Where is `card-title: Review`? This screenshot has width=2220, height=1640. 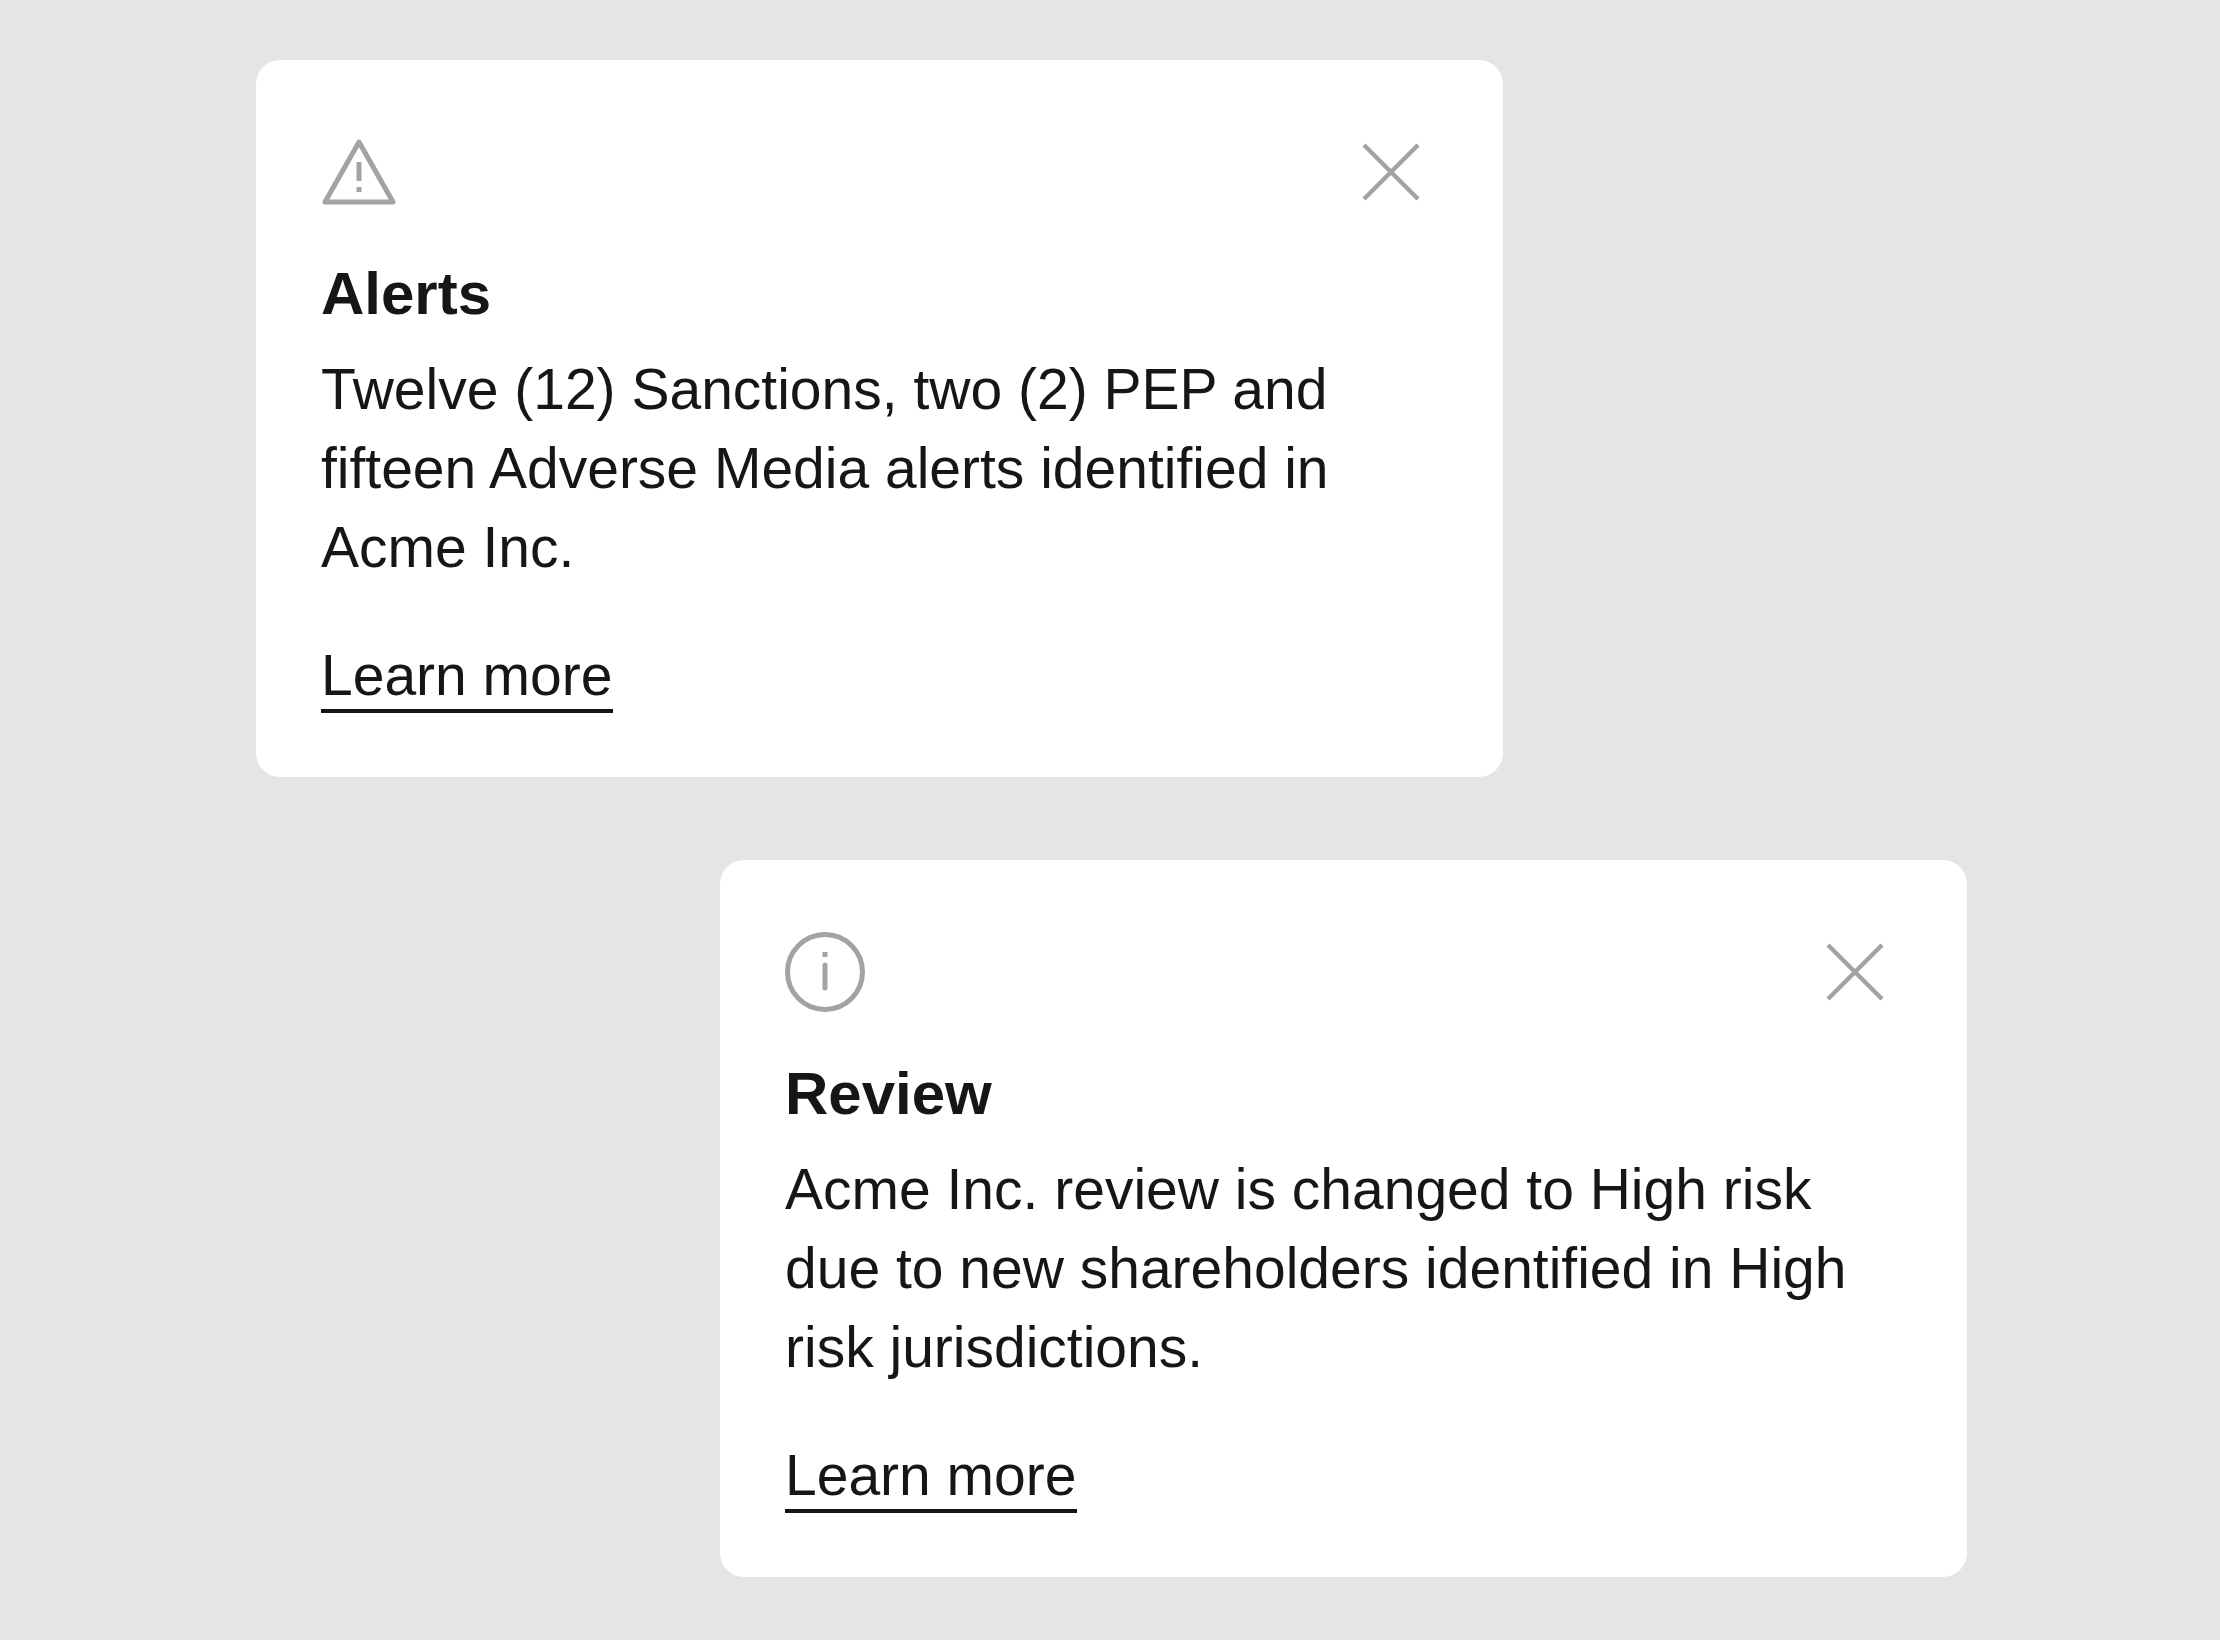 card-title: Review is located at coordinates (889, 1094).